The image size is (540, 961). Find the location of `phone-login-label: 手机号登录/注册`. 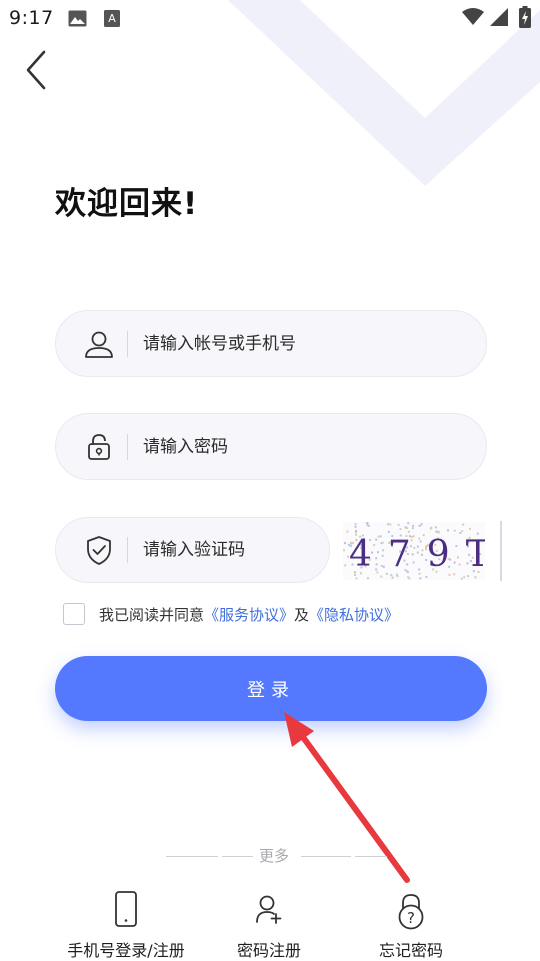

phone-login-label: 手机号登录/注册 is located at coordinates (126, 950).